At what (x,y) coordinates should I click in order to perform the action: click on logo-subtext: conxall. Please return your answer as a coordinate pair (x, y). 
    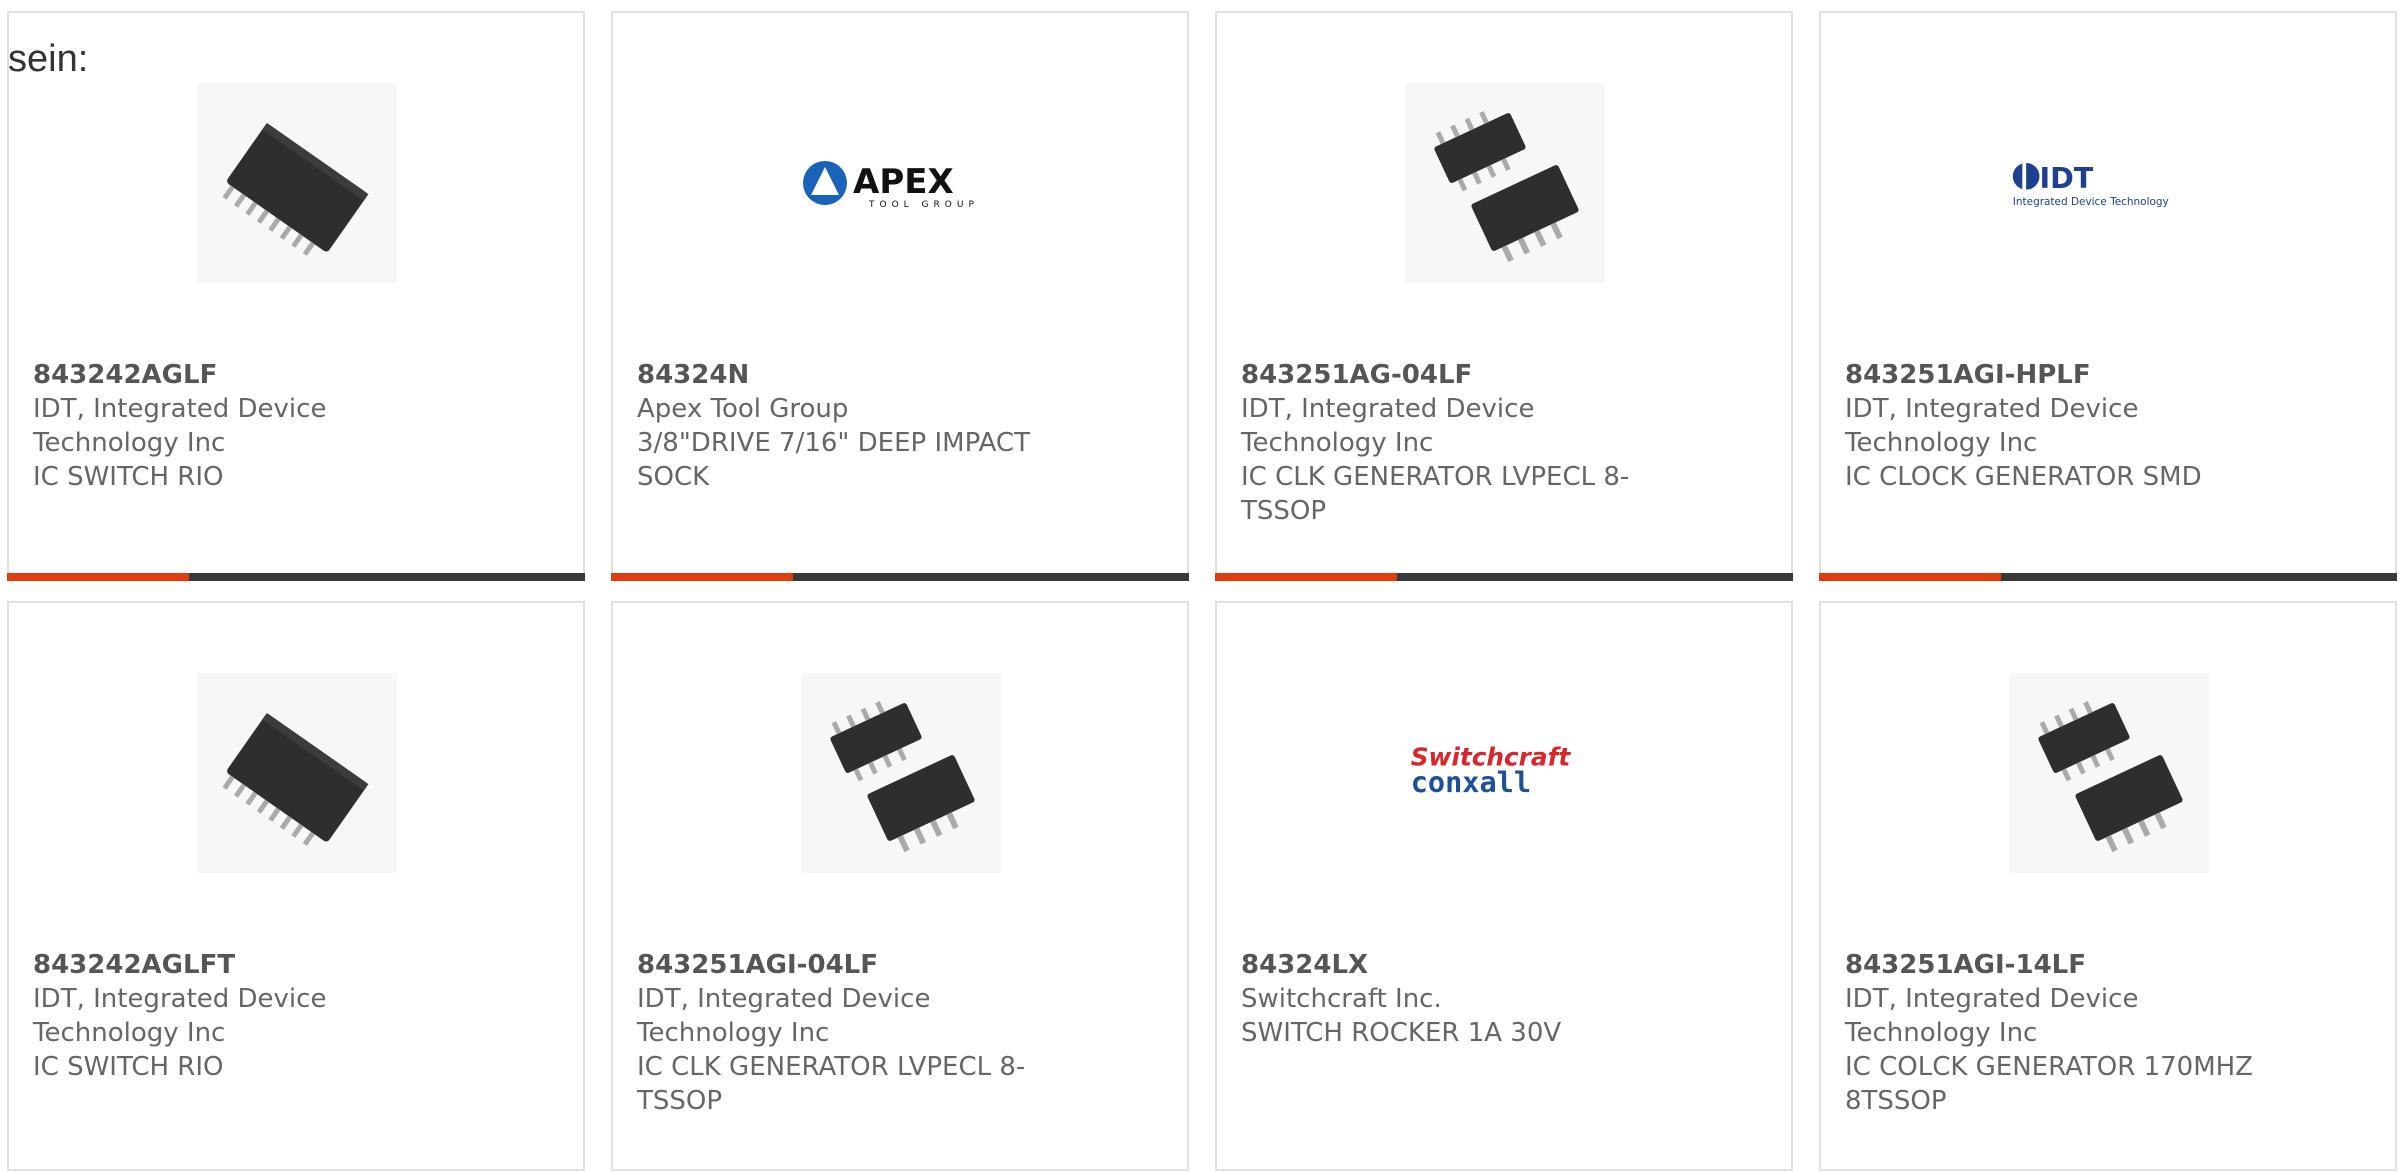
    Looking at the image, I should click on (1471, 782).